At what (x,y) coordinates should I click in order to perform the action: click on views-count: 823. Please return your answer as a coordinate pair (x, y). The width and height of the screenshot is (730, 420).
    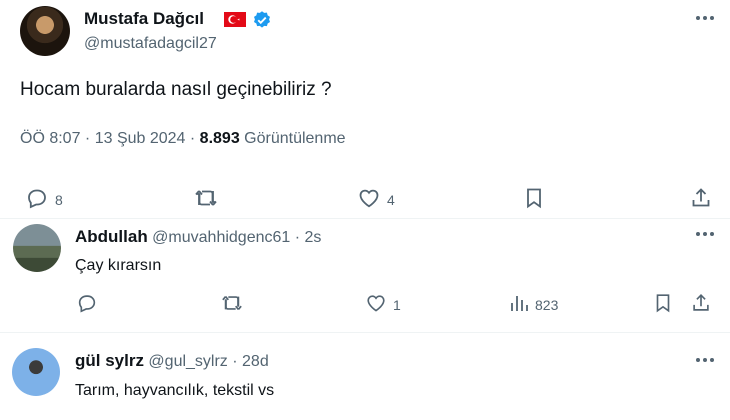
    Looking at the image, I should click on (547, 304).